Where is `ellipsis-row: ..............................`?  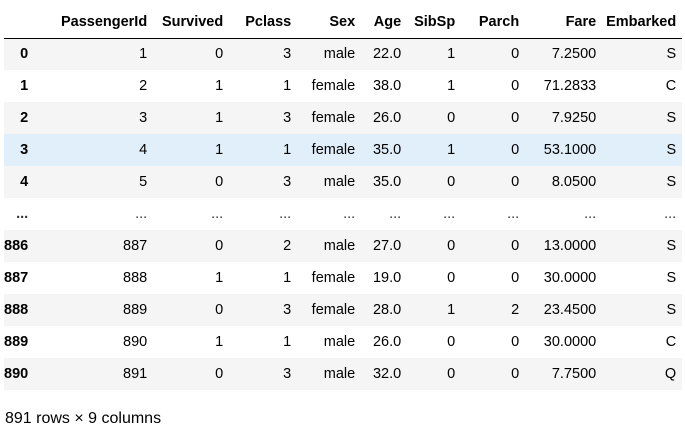
ellipsis-row: .............................. is located at coordinates (343, 214).